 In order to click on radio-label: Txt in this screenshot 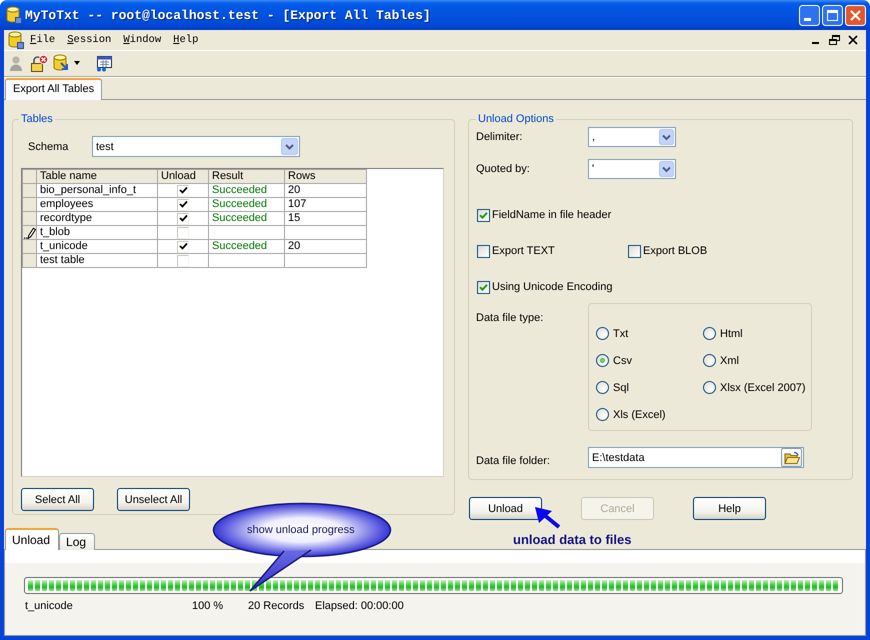, I will do `click(620, 334)`.